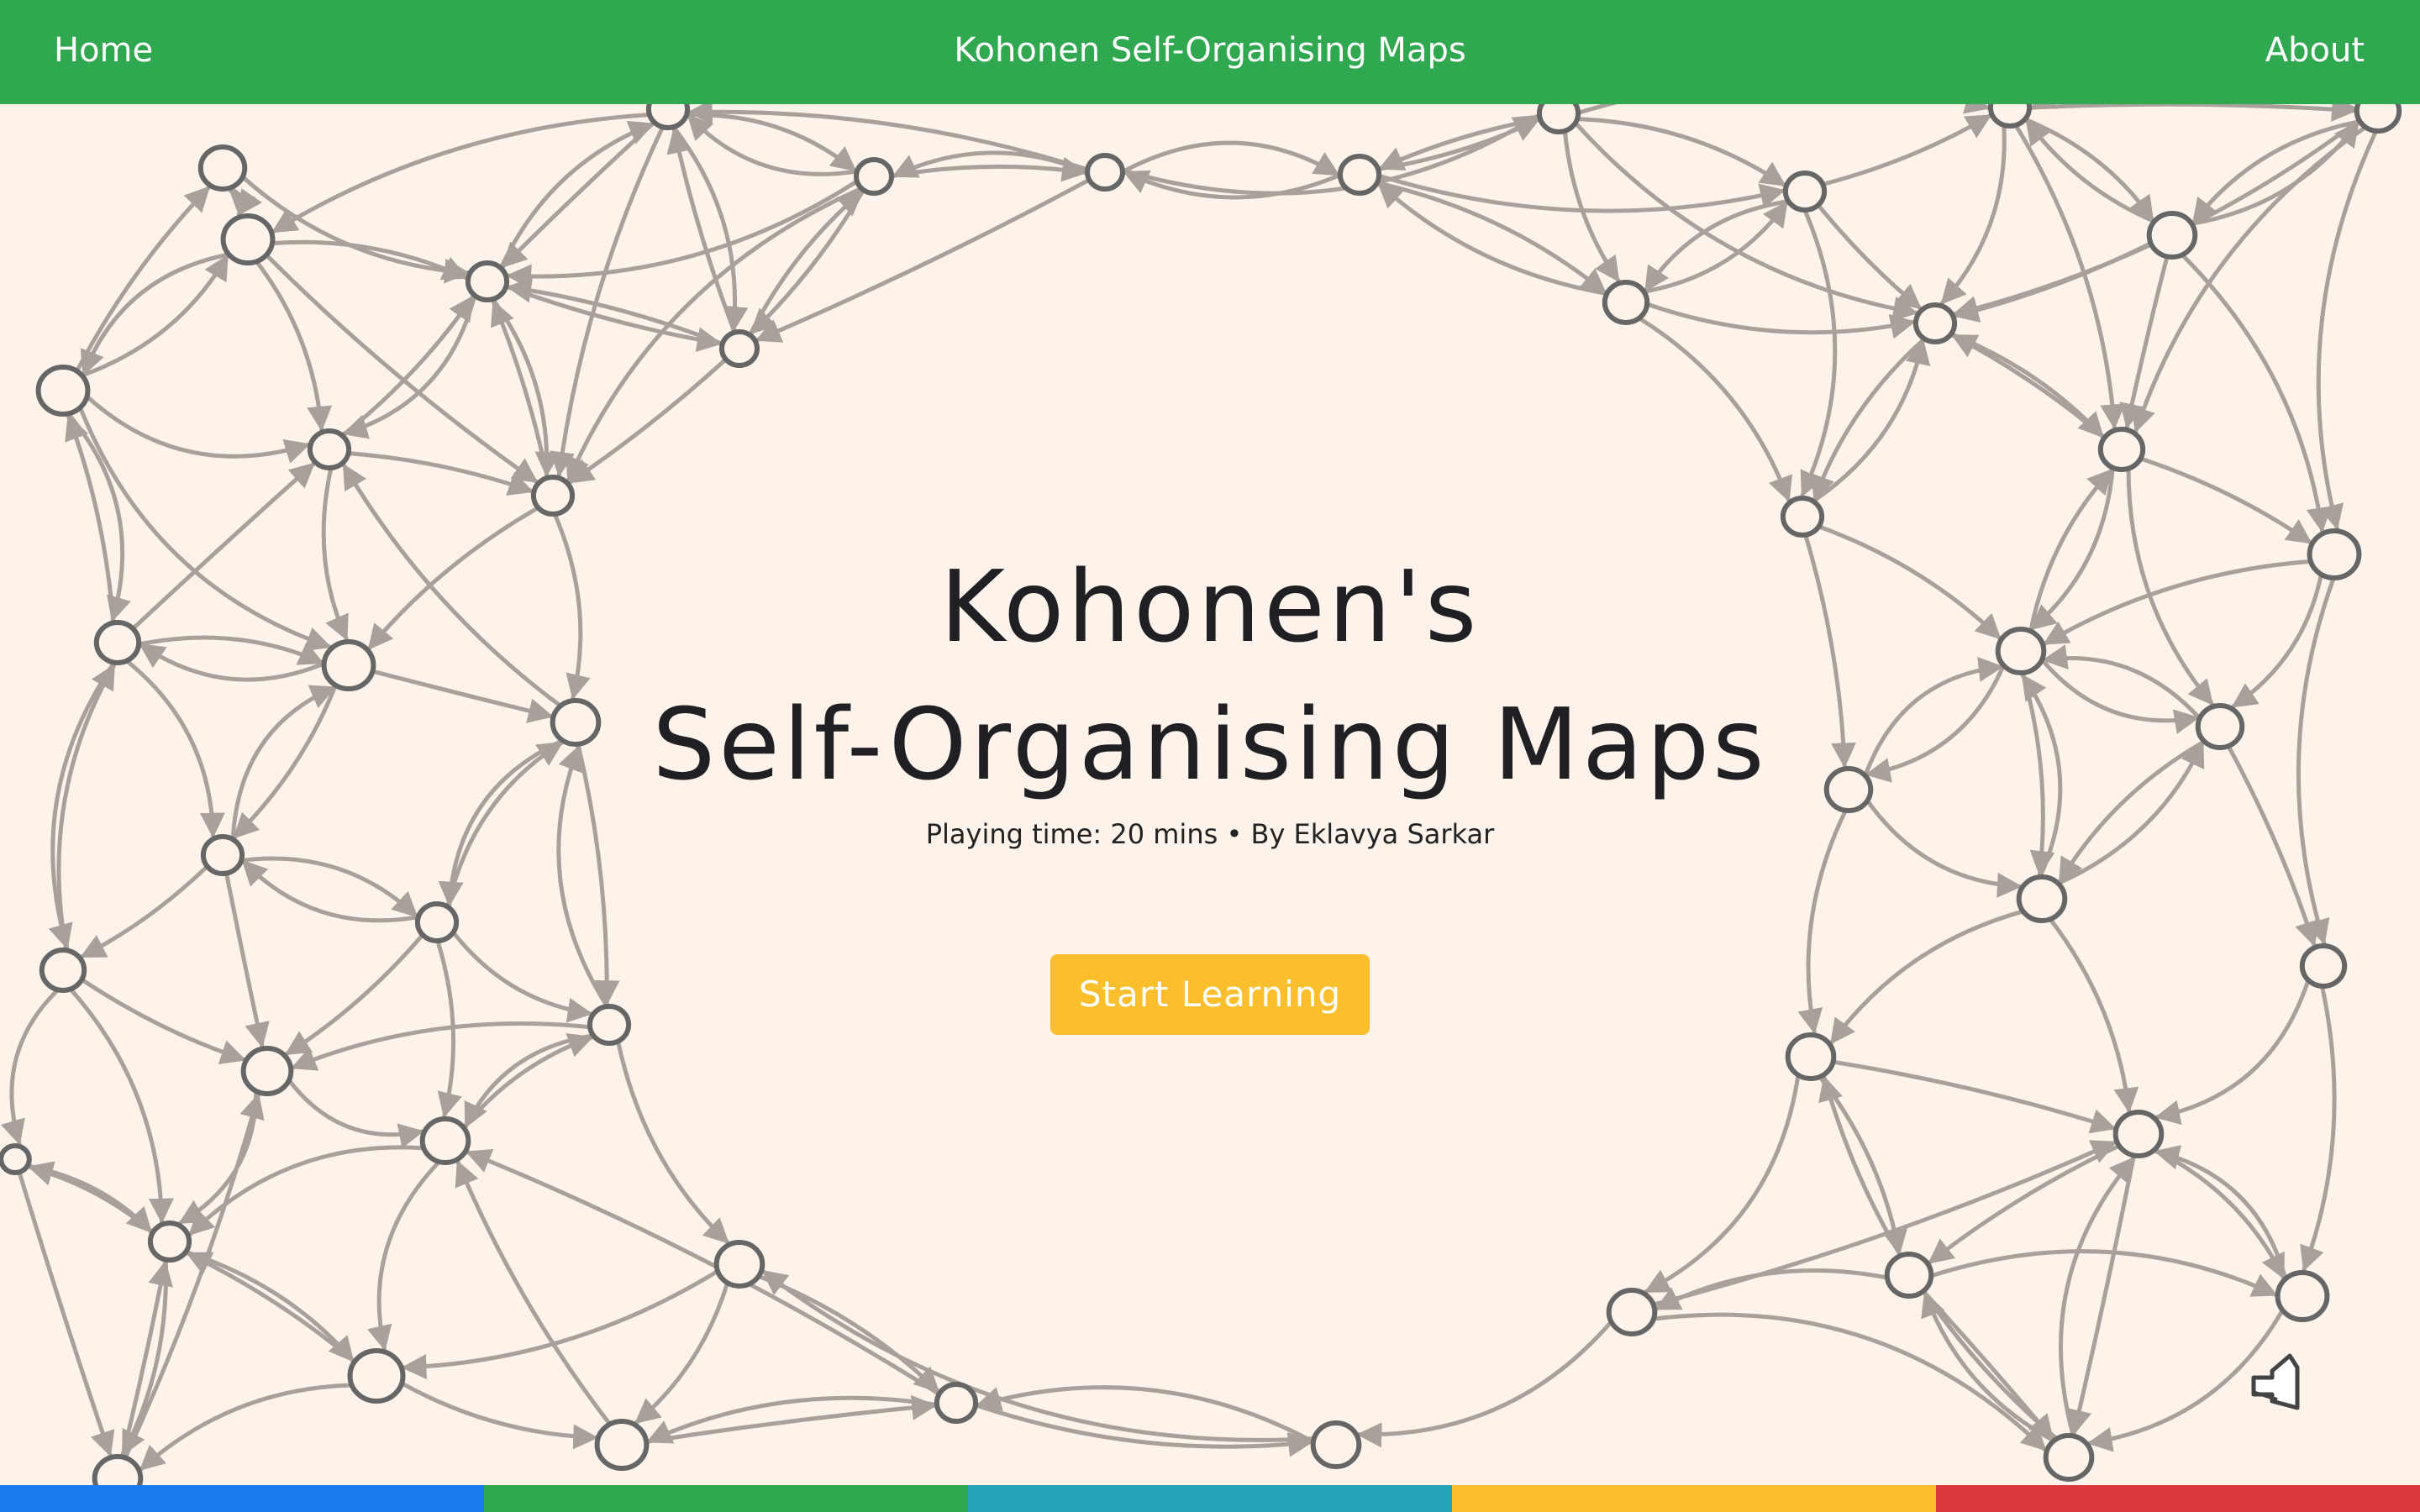 Image resolution: width=2420 pixels, height=1512 pixels. I want to click on footer-segment-teal, so click(1210, 1498).